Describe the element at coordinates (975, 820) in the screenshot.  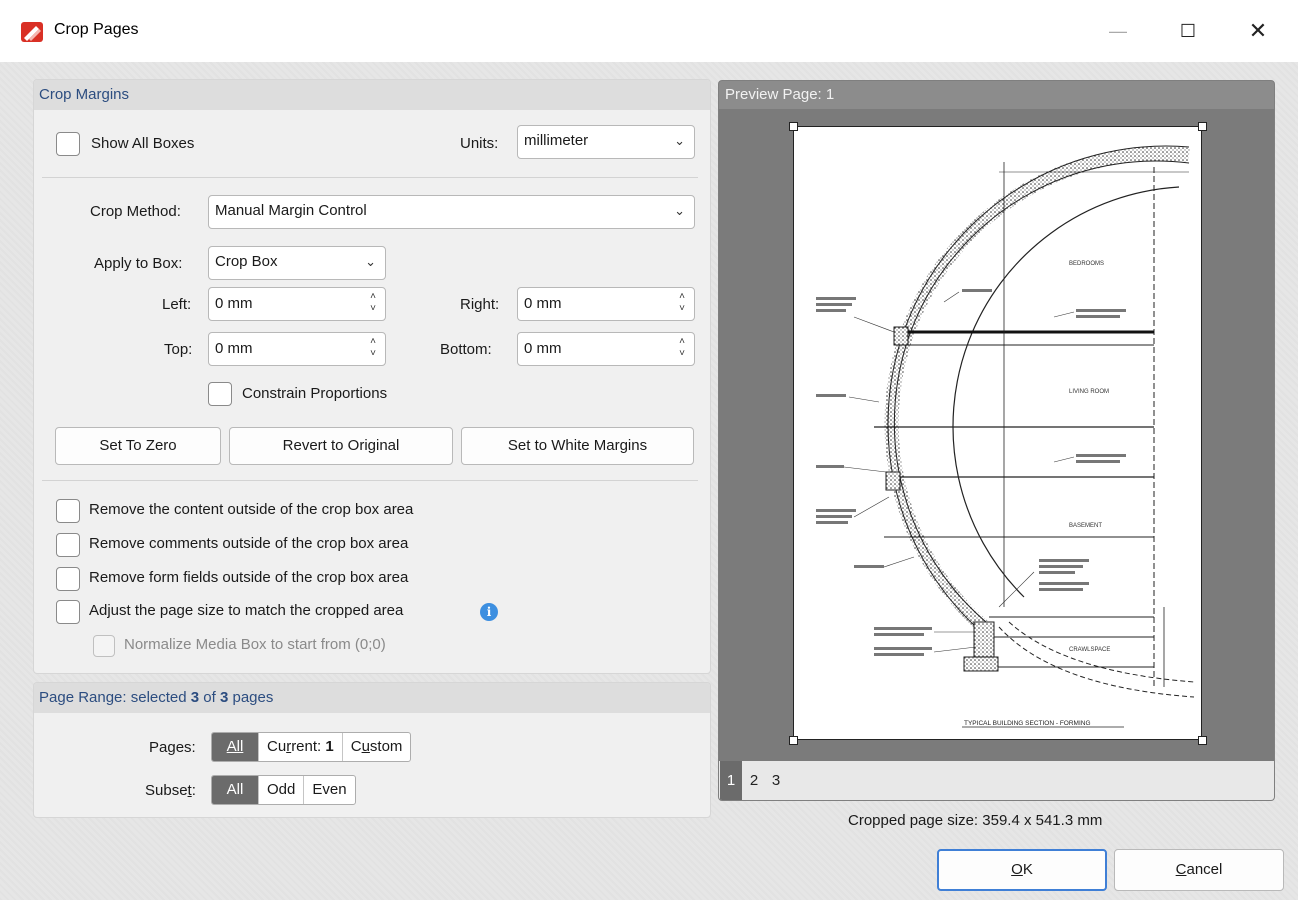
I see `cropped-page-size: Cropped page size: 359.4 x 541.3 mm` at that location.